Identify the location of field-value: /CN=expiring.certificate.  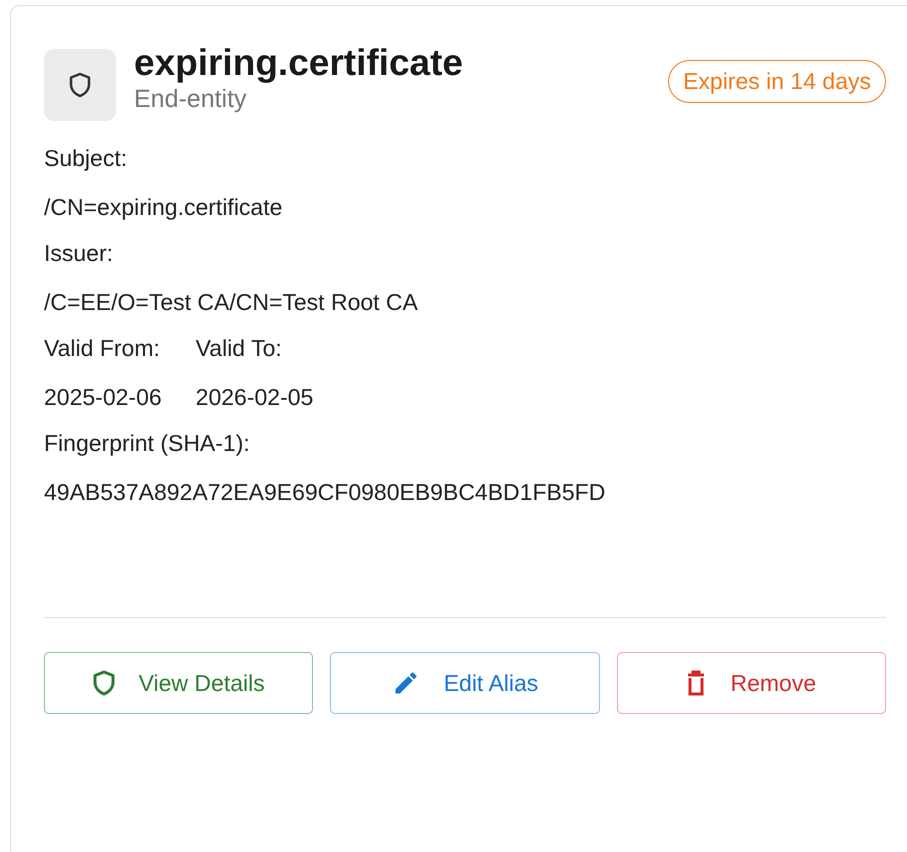
(164, 207).